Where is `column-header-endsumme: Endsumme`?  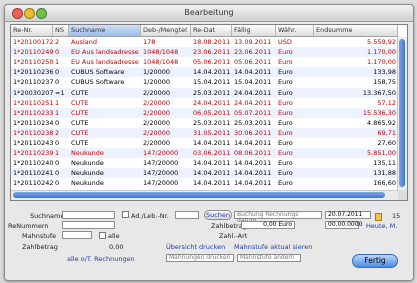
column-header-endsumme: Endsumme is located at coordinates (356, 30).